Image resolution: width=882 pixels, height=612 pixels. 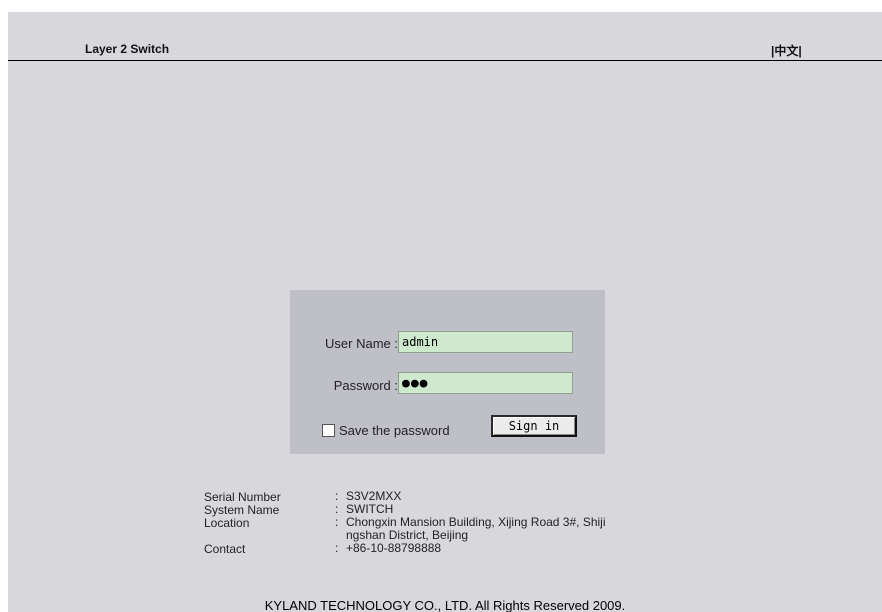 I want to click on language-switch-link: |中文|, so click(x=786, y=50).